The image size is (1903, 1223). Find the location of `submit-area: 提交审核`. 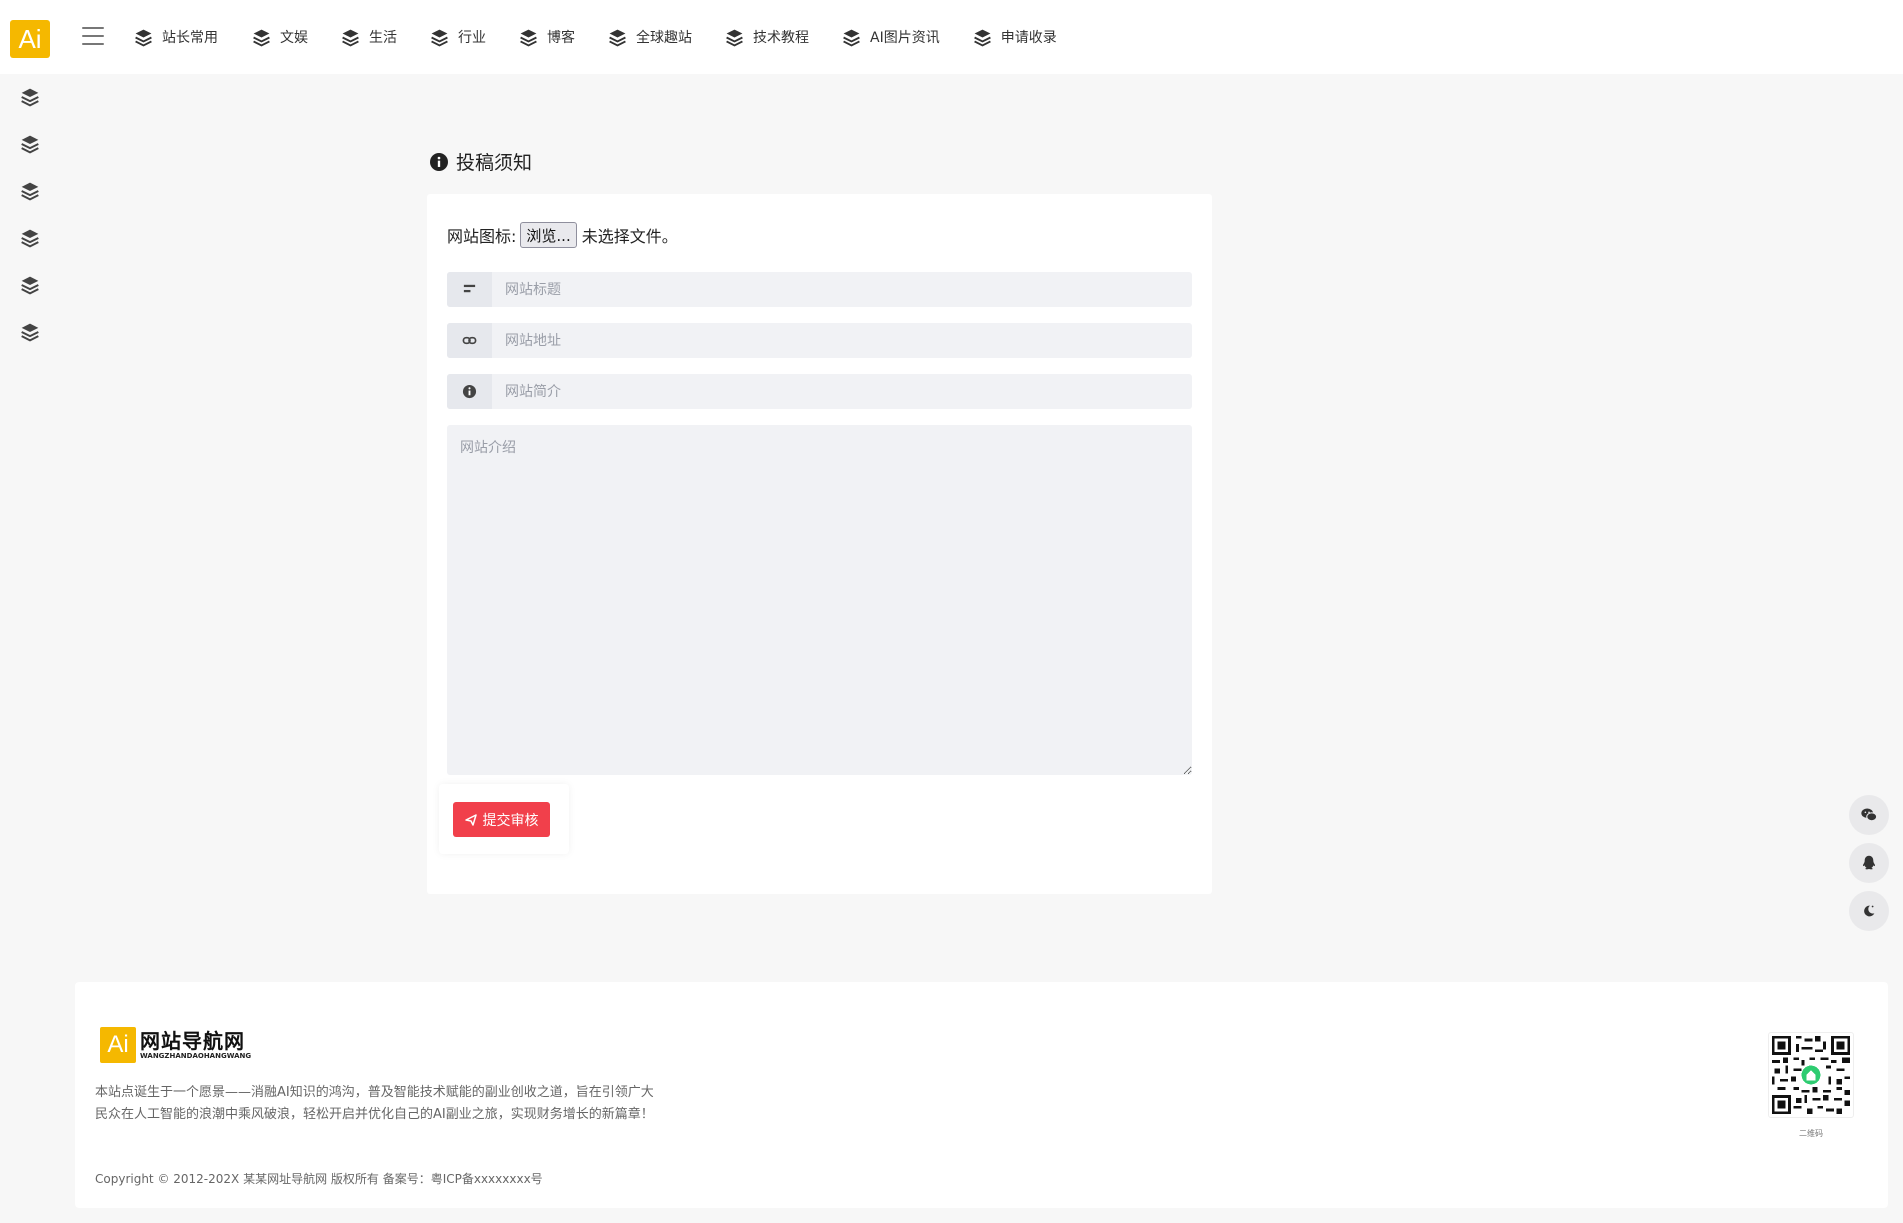

submit-area: 提交审核 is located at coordinates (504, 819).